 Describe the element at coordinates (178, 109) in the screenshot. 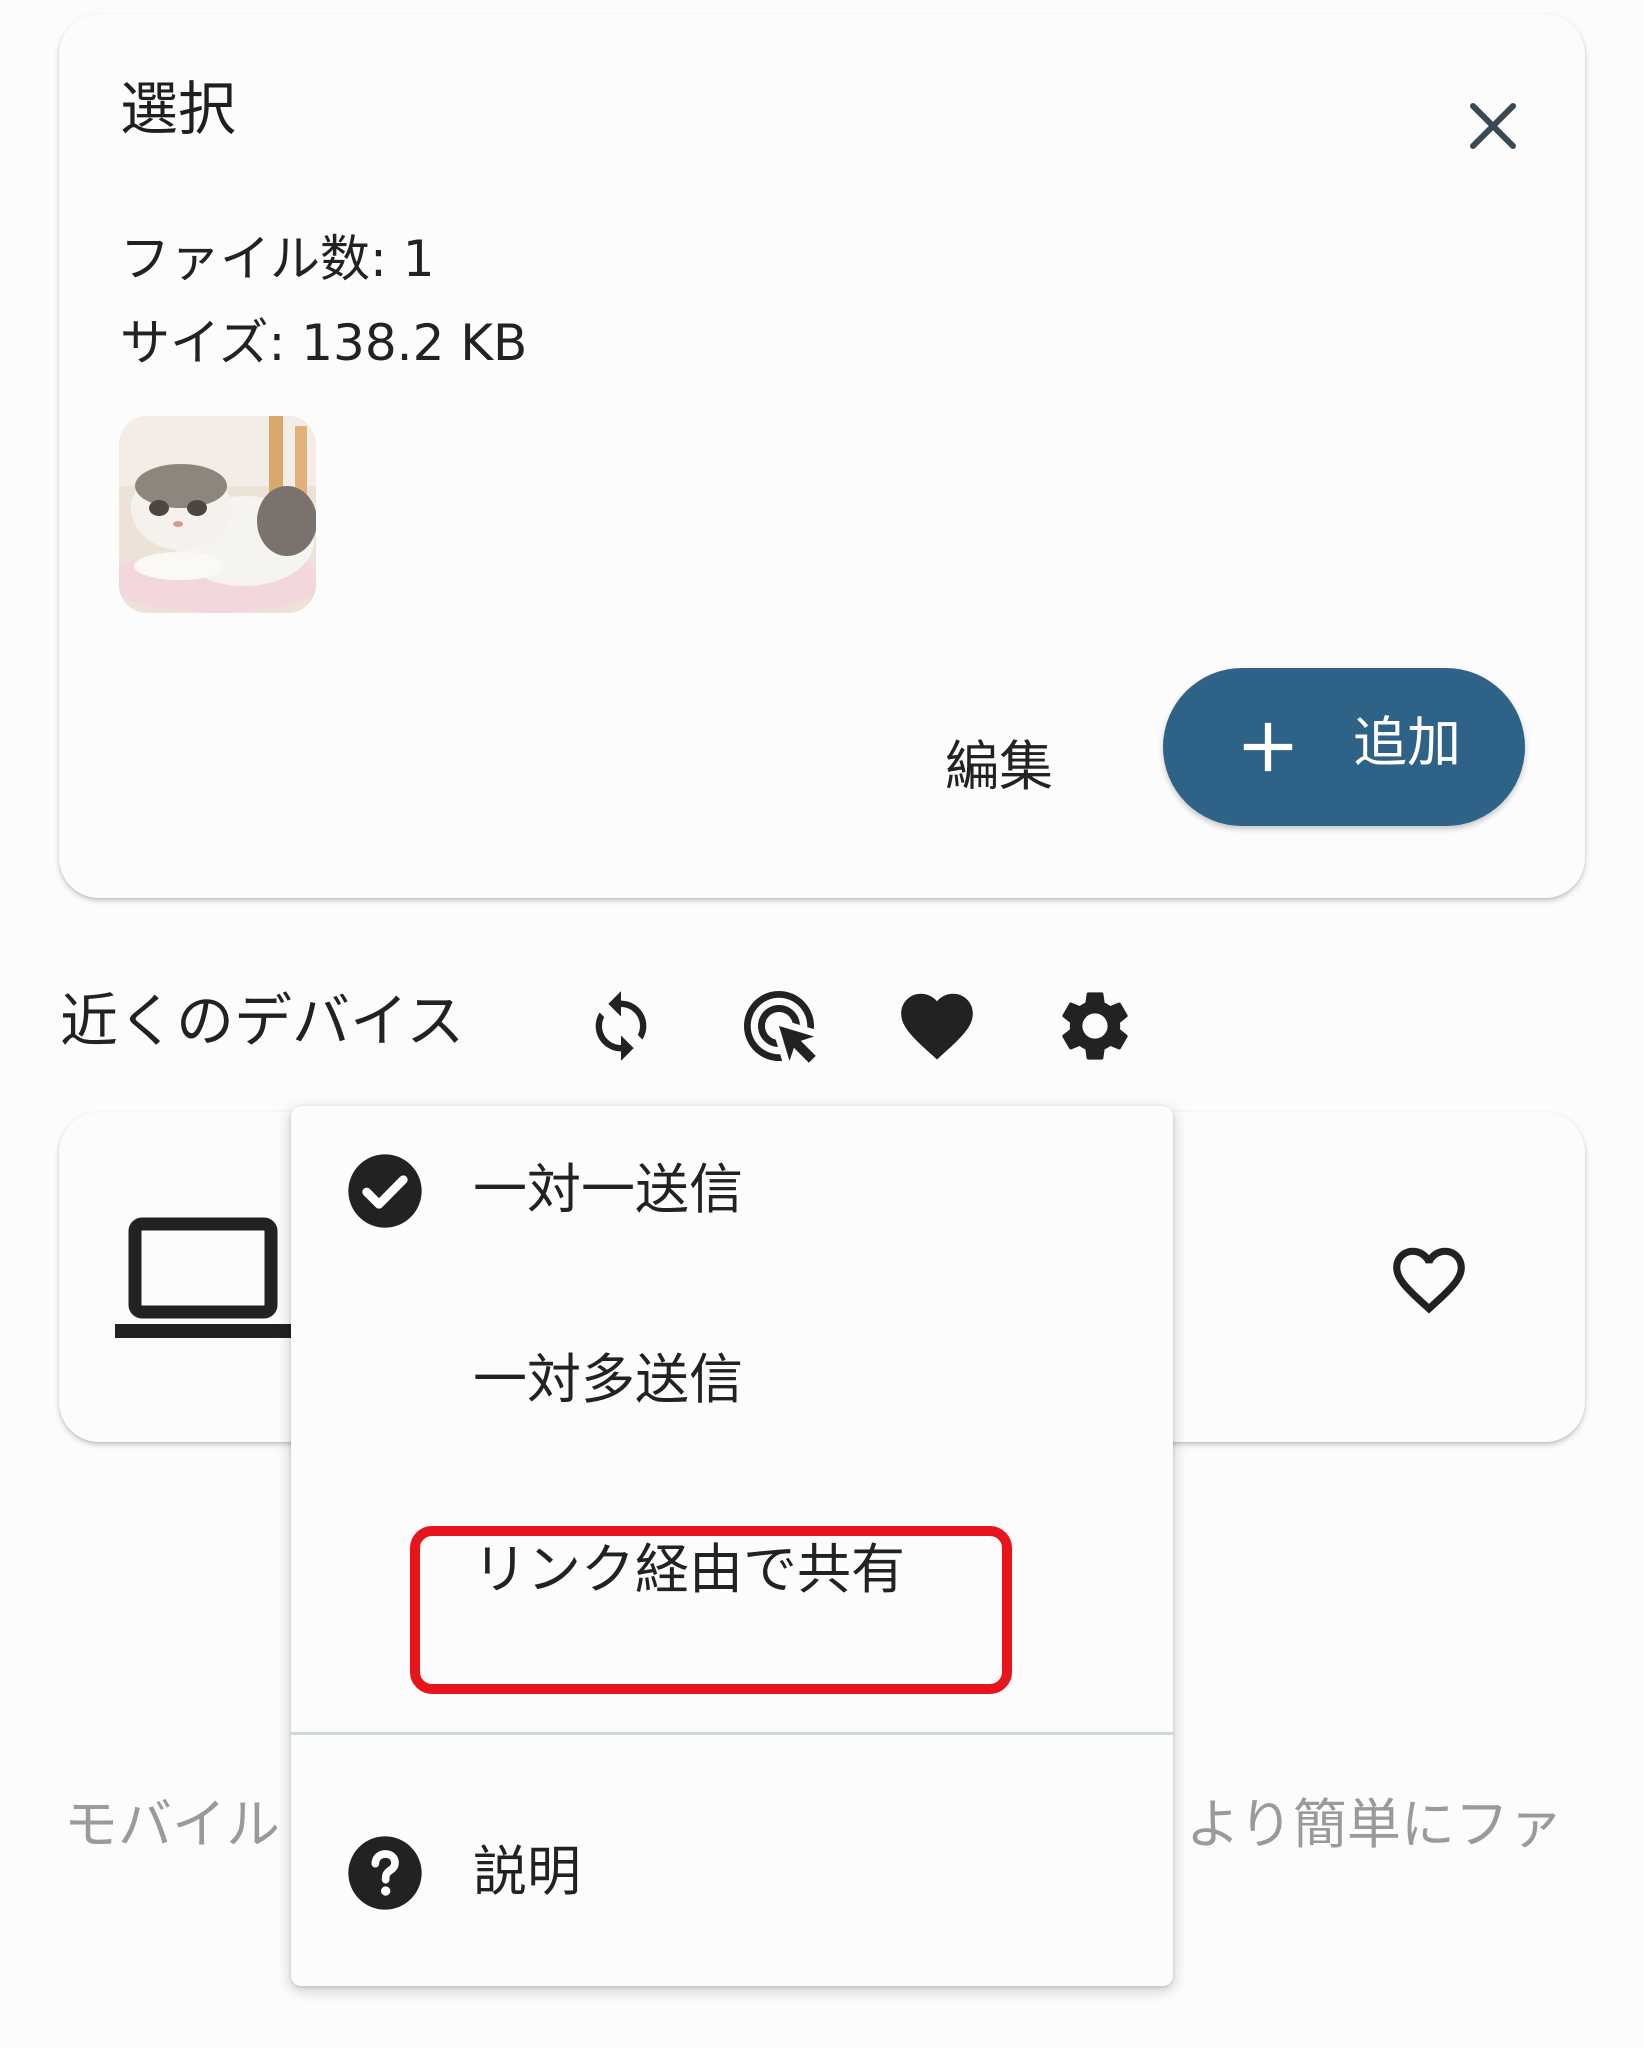

I see `selection-title: 選択` at that location.